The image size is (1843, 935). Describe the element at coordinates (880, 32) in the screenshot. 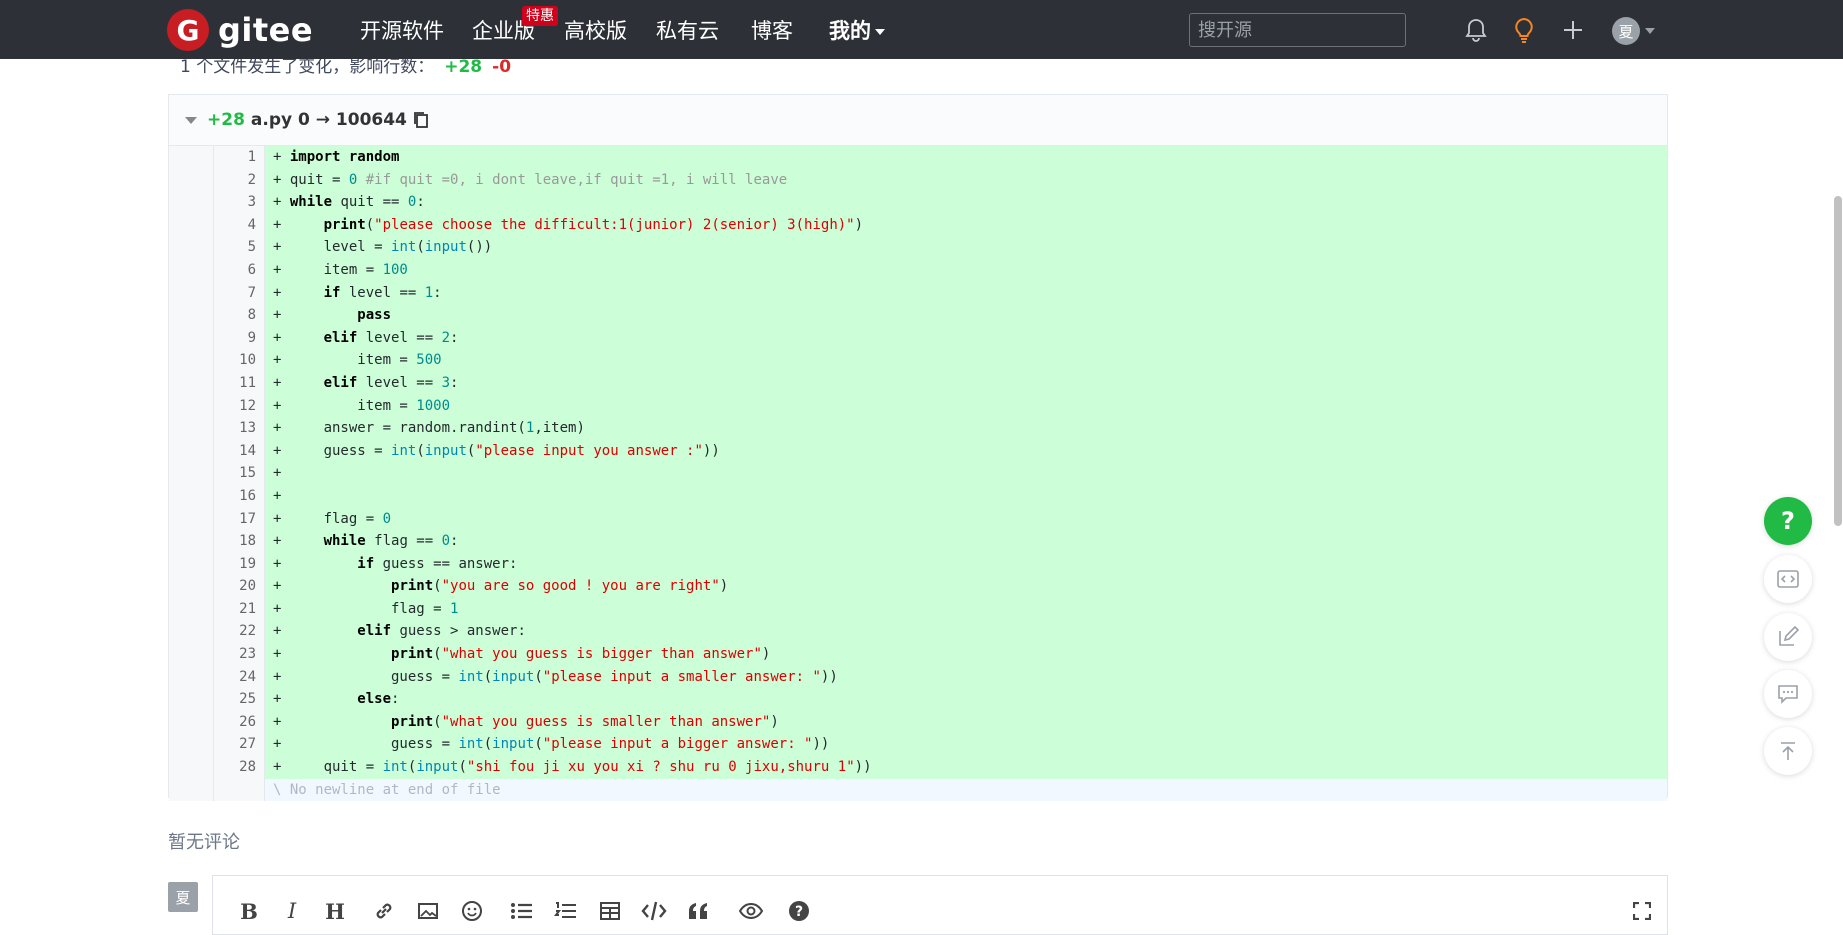

I see `chevron-down-icon` at that location.